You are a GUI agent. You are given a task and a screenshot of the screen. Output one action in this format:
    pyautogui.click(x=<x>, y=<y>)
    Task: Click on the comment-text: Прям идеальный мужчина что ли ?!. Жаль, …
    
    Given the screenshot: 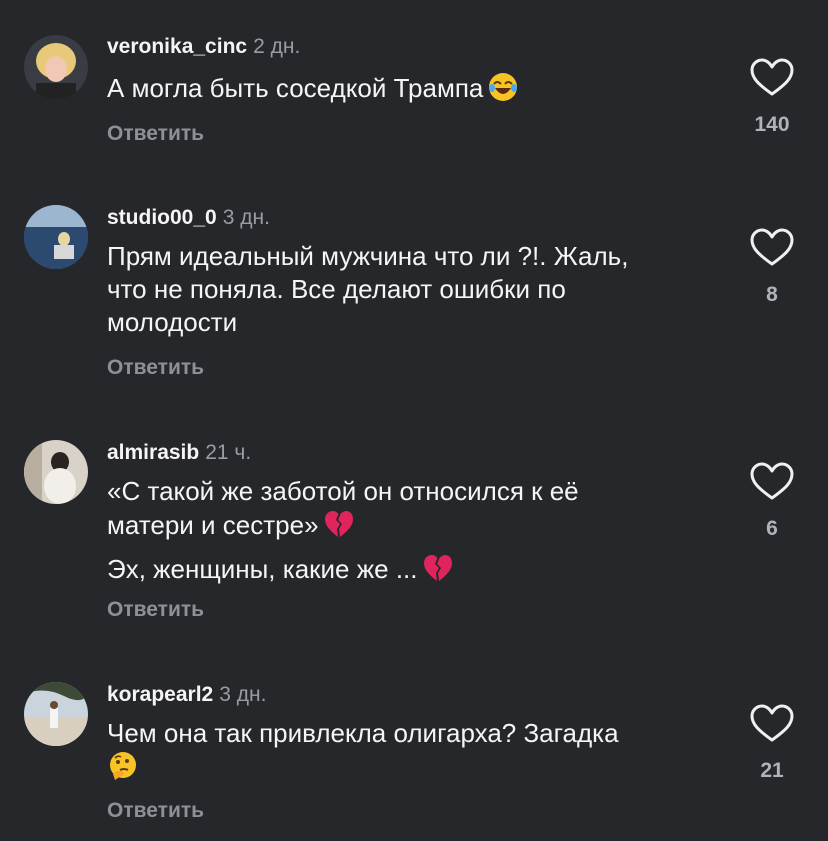 What is the action you would take?
    pyautogui.click(x=412, y=289)
    